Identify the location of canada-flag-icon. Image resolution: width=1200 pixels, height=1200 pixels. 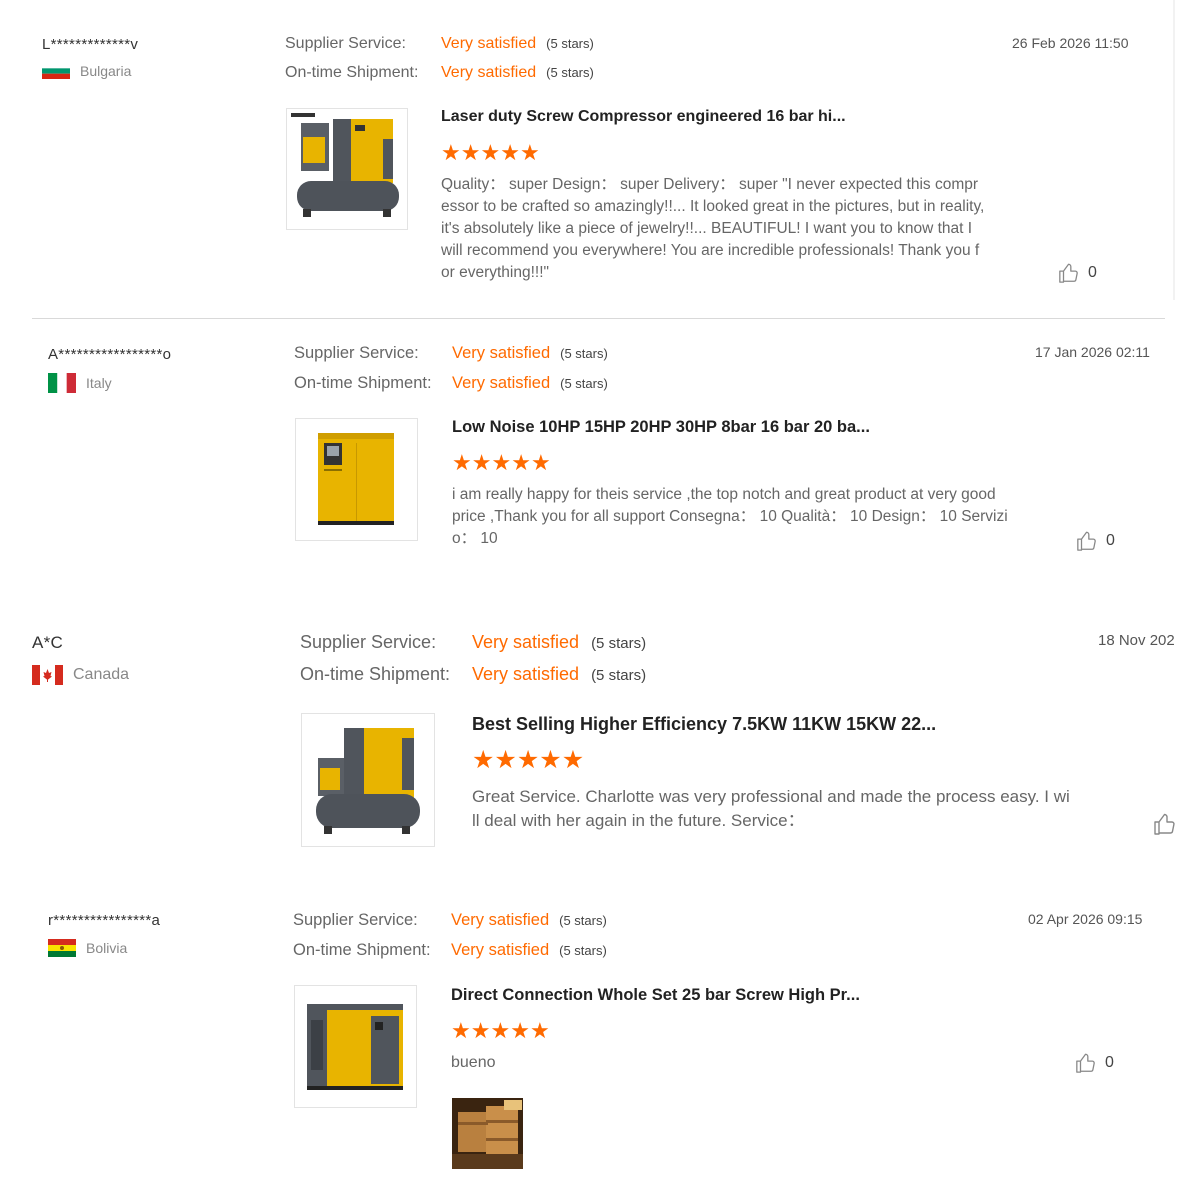
(47, 675).